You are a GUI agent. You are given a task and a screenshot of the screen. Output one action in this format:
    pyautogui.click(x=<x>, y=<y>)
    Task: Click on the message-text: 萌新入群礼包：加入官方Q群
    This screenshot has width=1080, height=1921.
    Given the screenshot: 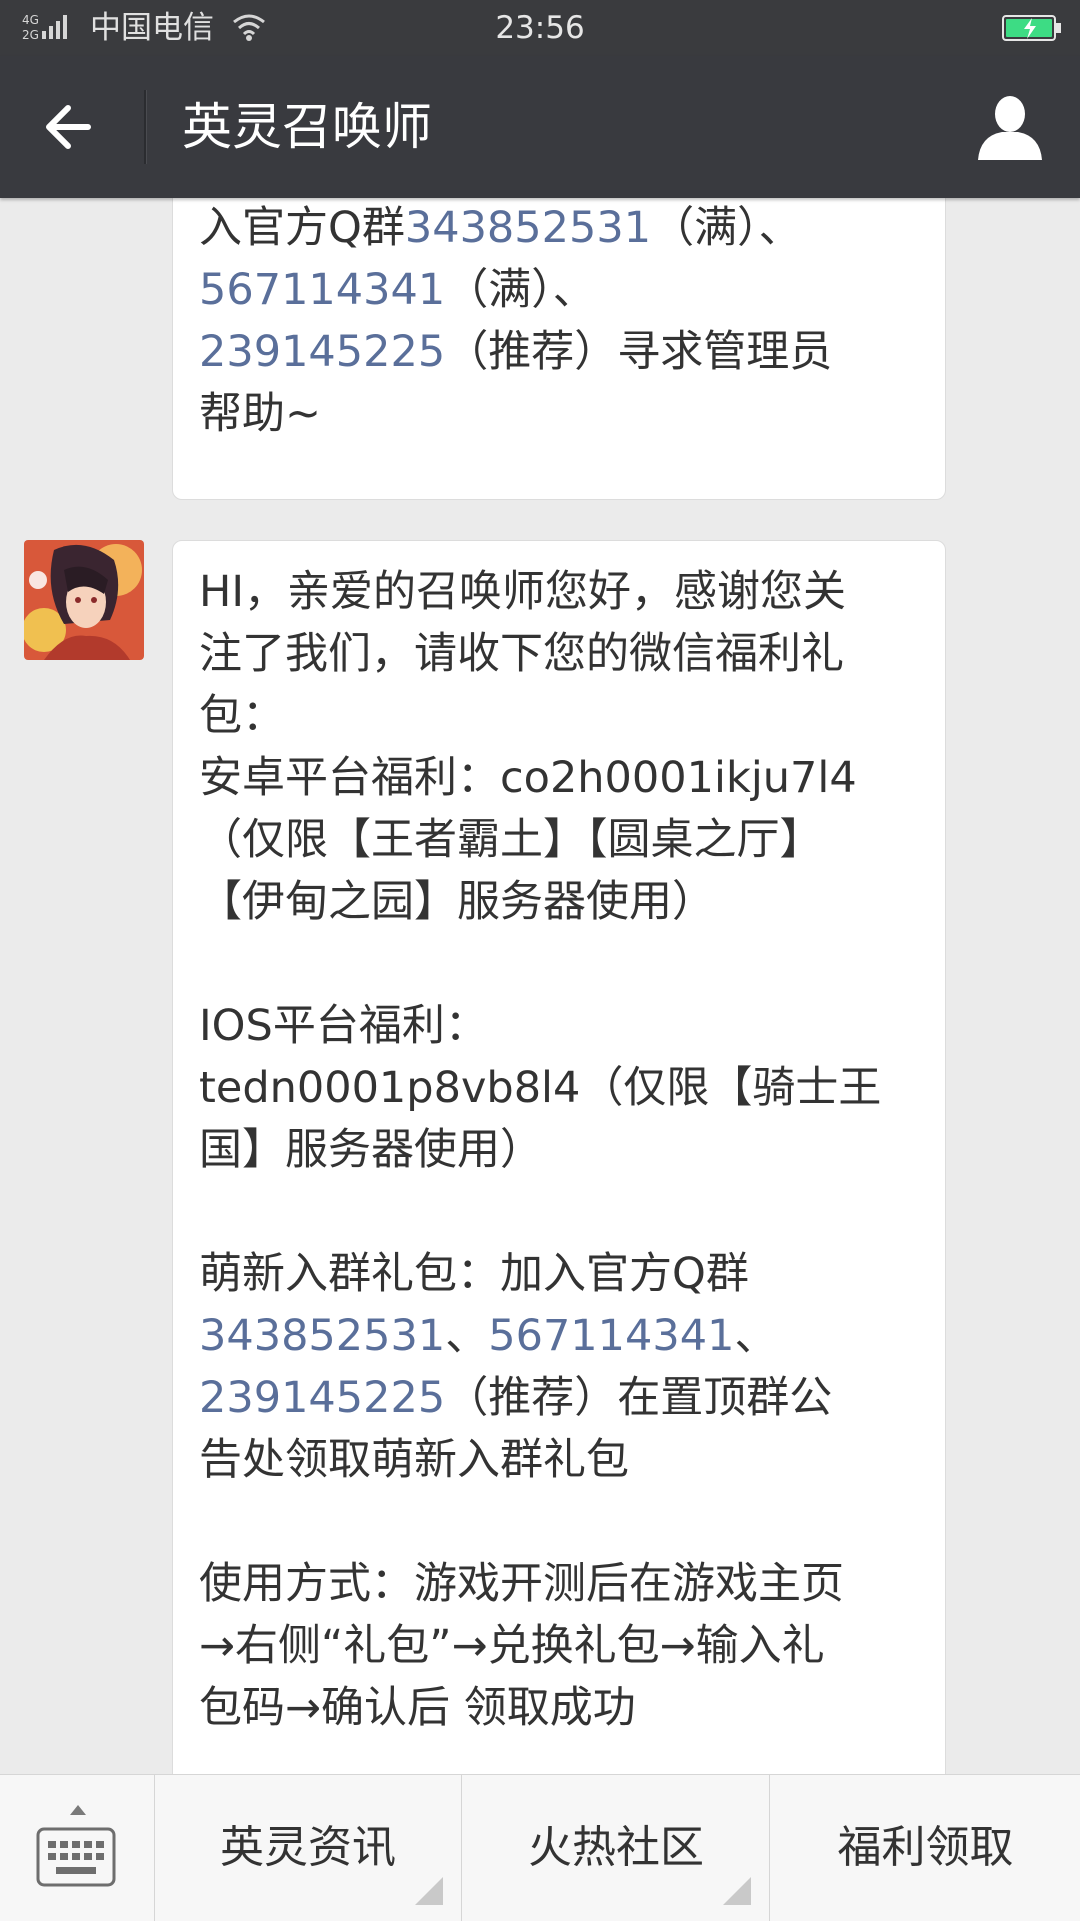 What is the action you would take?
    pyautogui.click(x=474, y=1274)
    